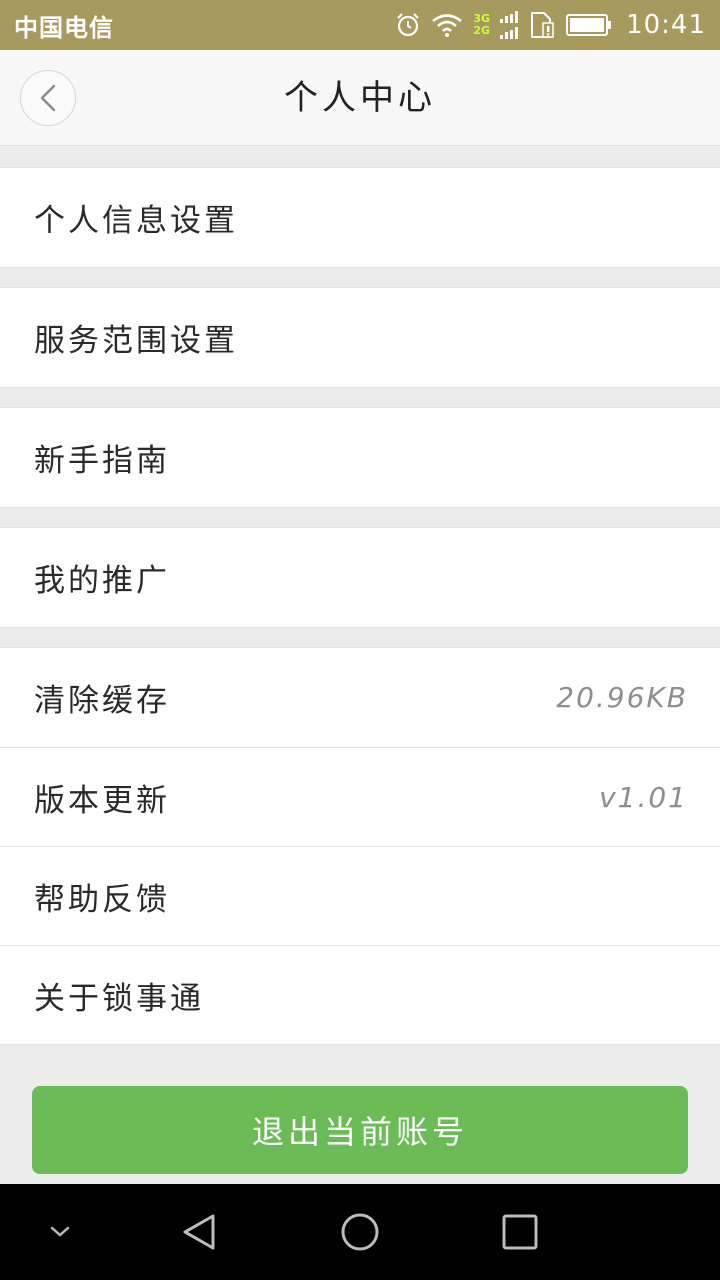 This screenshot has height=1280, width=720. What do you see at coordinates (482, 30) in the screenshot?
I see `network-2g: 2G` at bounding box center [482, 30].